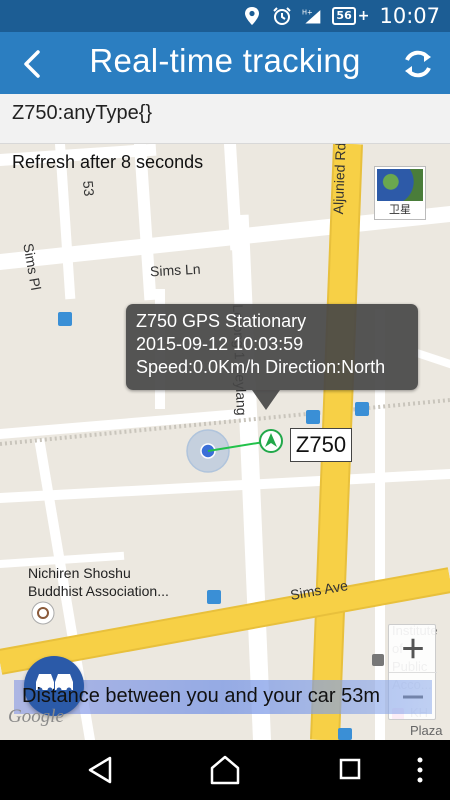 Image resolution: width=450 pixels, height=800 pixels. Describe the element at coordinates (418, 64) in the screenshot. I see `refresh-icon` at that location.